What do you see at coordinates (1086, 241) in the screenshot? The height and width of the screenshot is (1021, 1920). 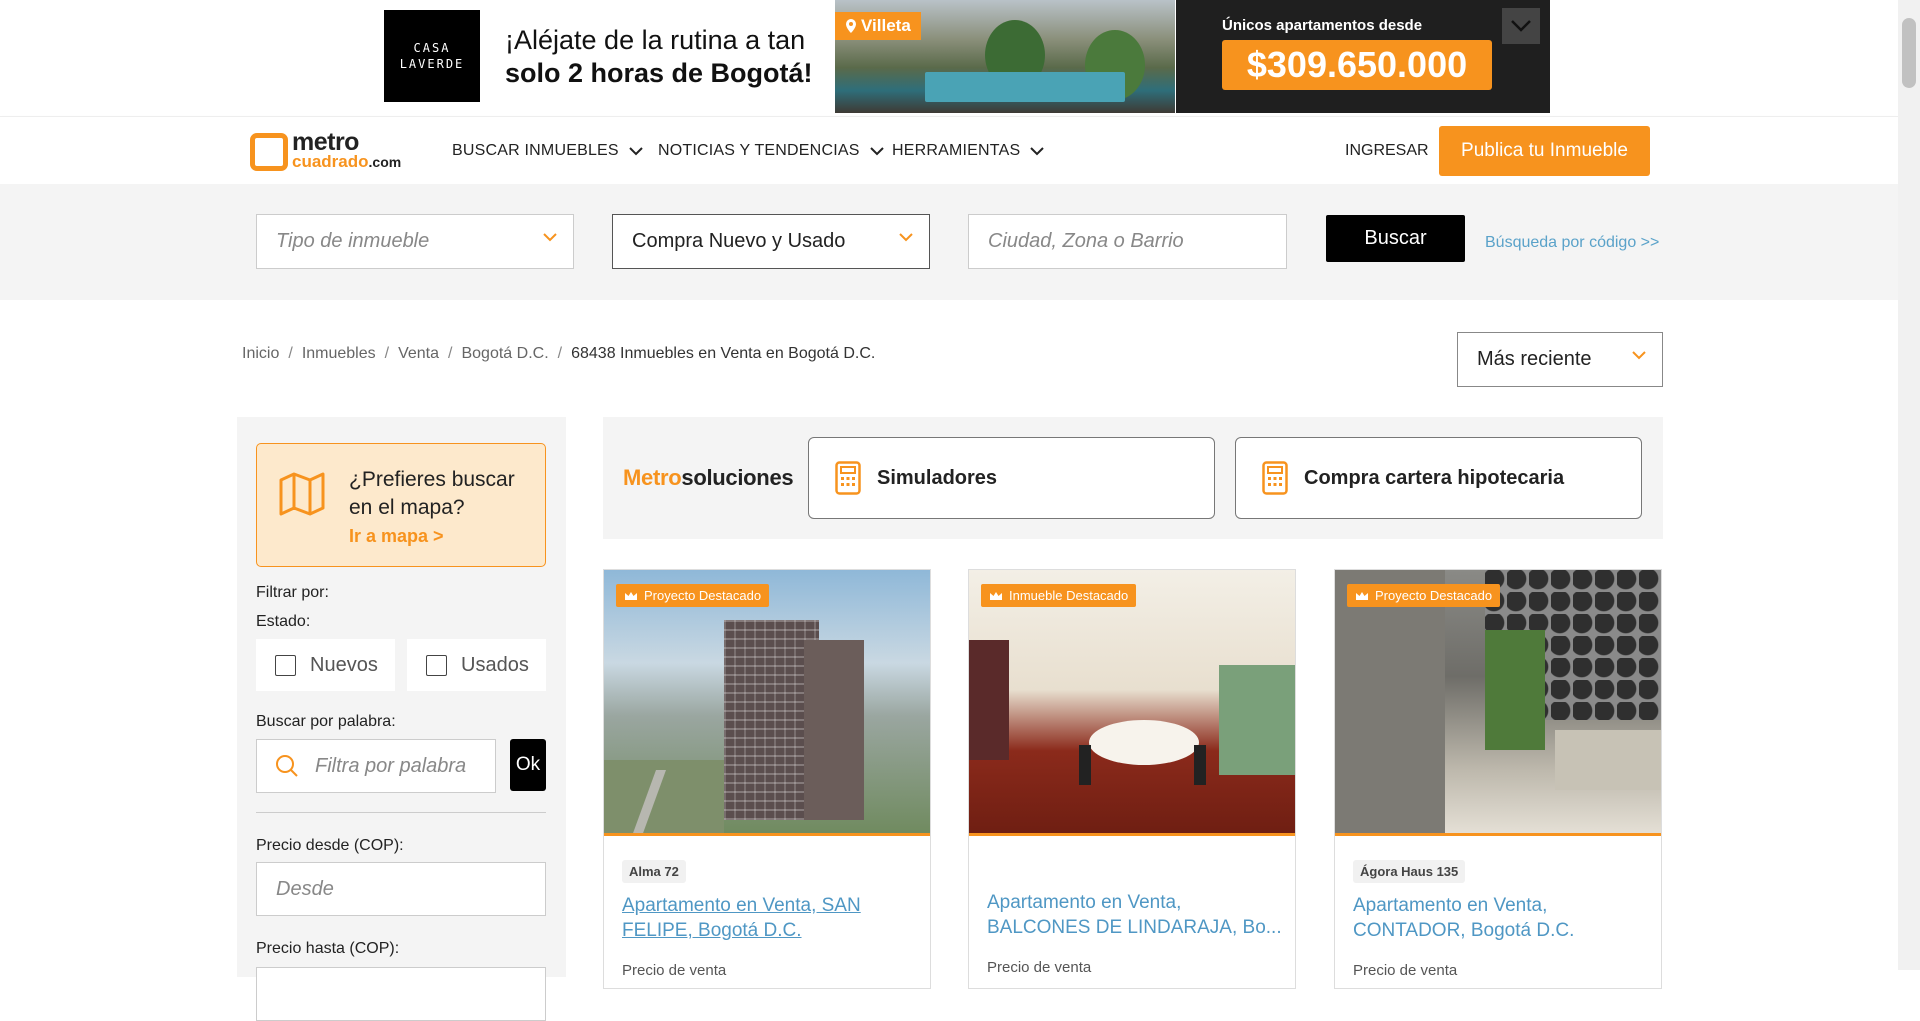 I see `location-placeholder: Ciudad, Zona o Barrio` at bounding box center [1086, 241].